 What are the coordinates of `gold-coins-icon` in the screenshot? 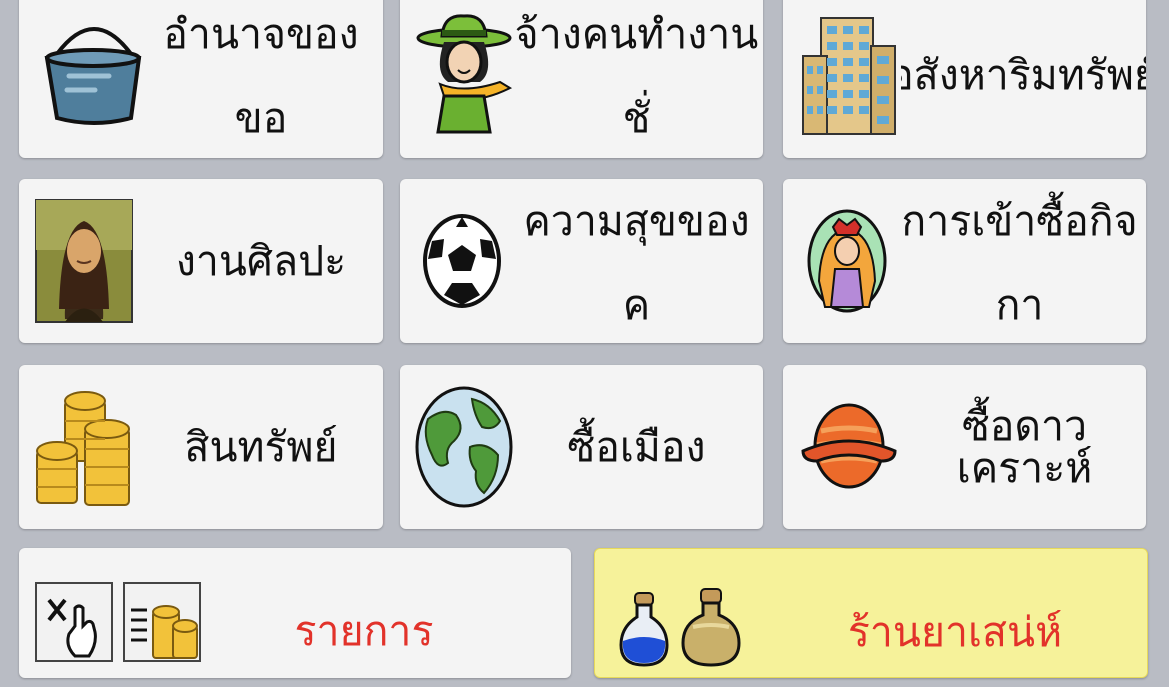 It's located at (83, 448).